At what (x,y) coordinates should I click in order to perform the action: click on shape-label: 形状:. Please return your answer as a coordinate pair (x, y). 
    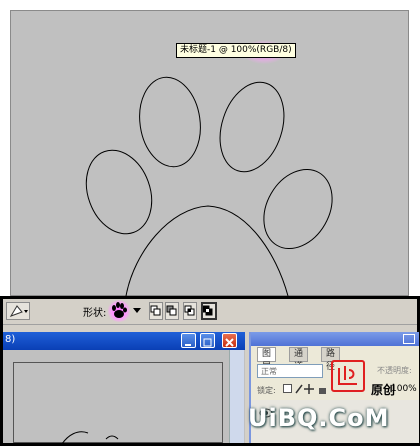
    Looking at the image, I should click on (95, 313).